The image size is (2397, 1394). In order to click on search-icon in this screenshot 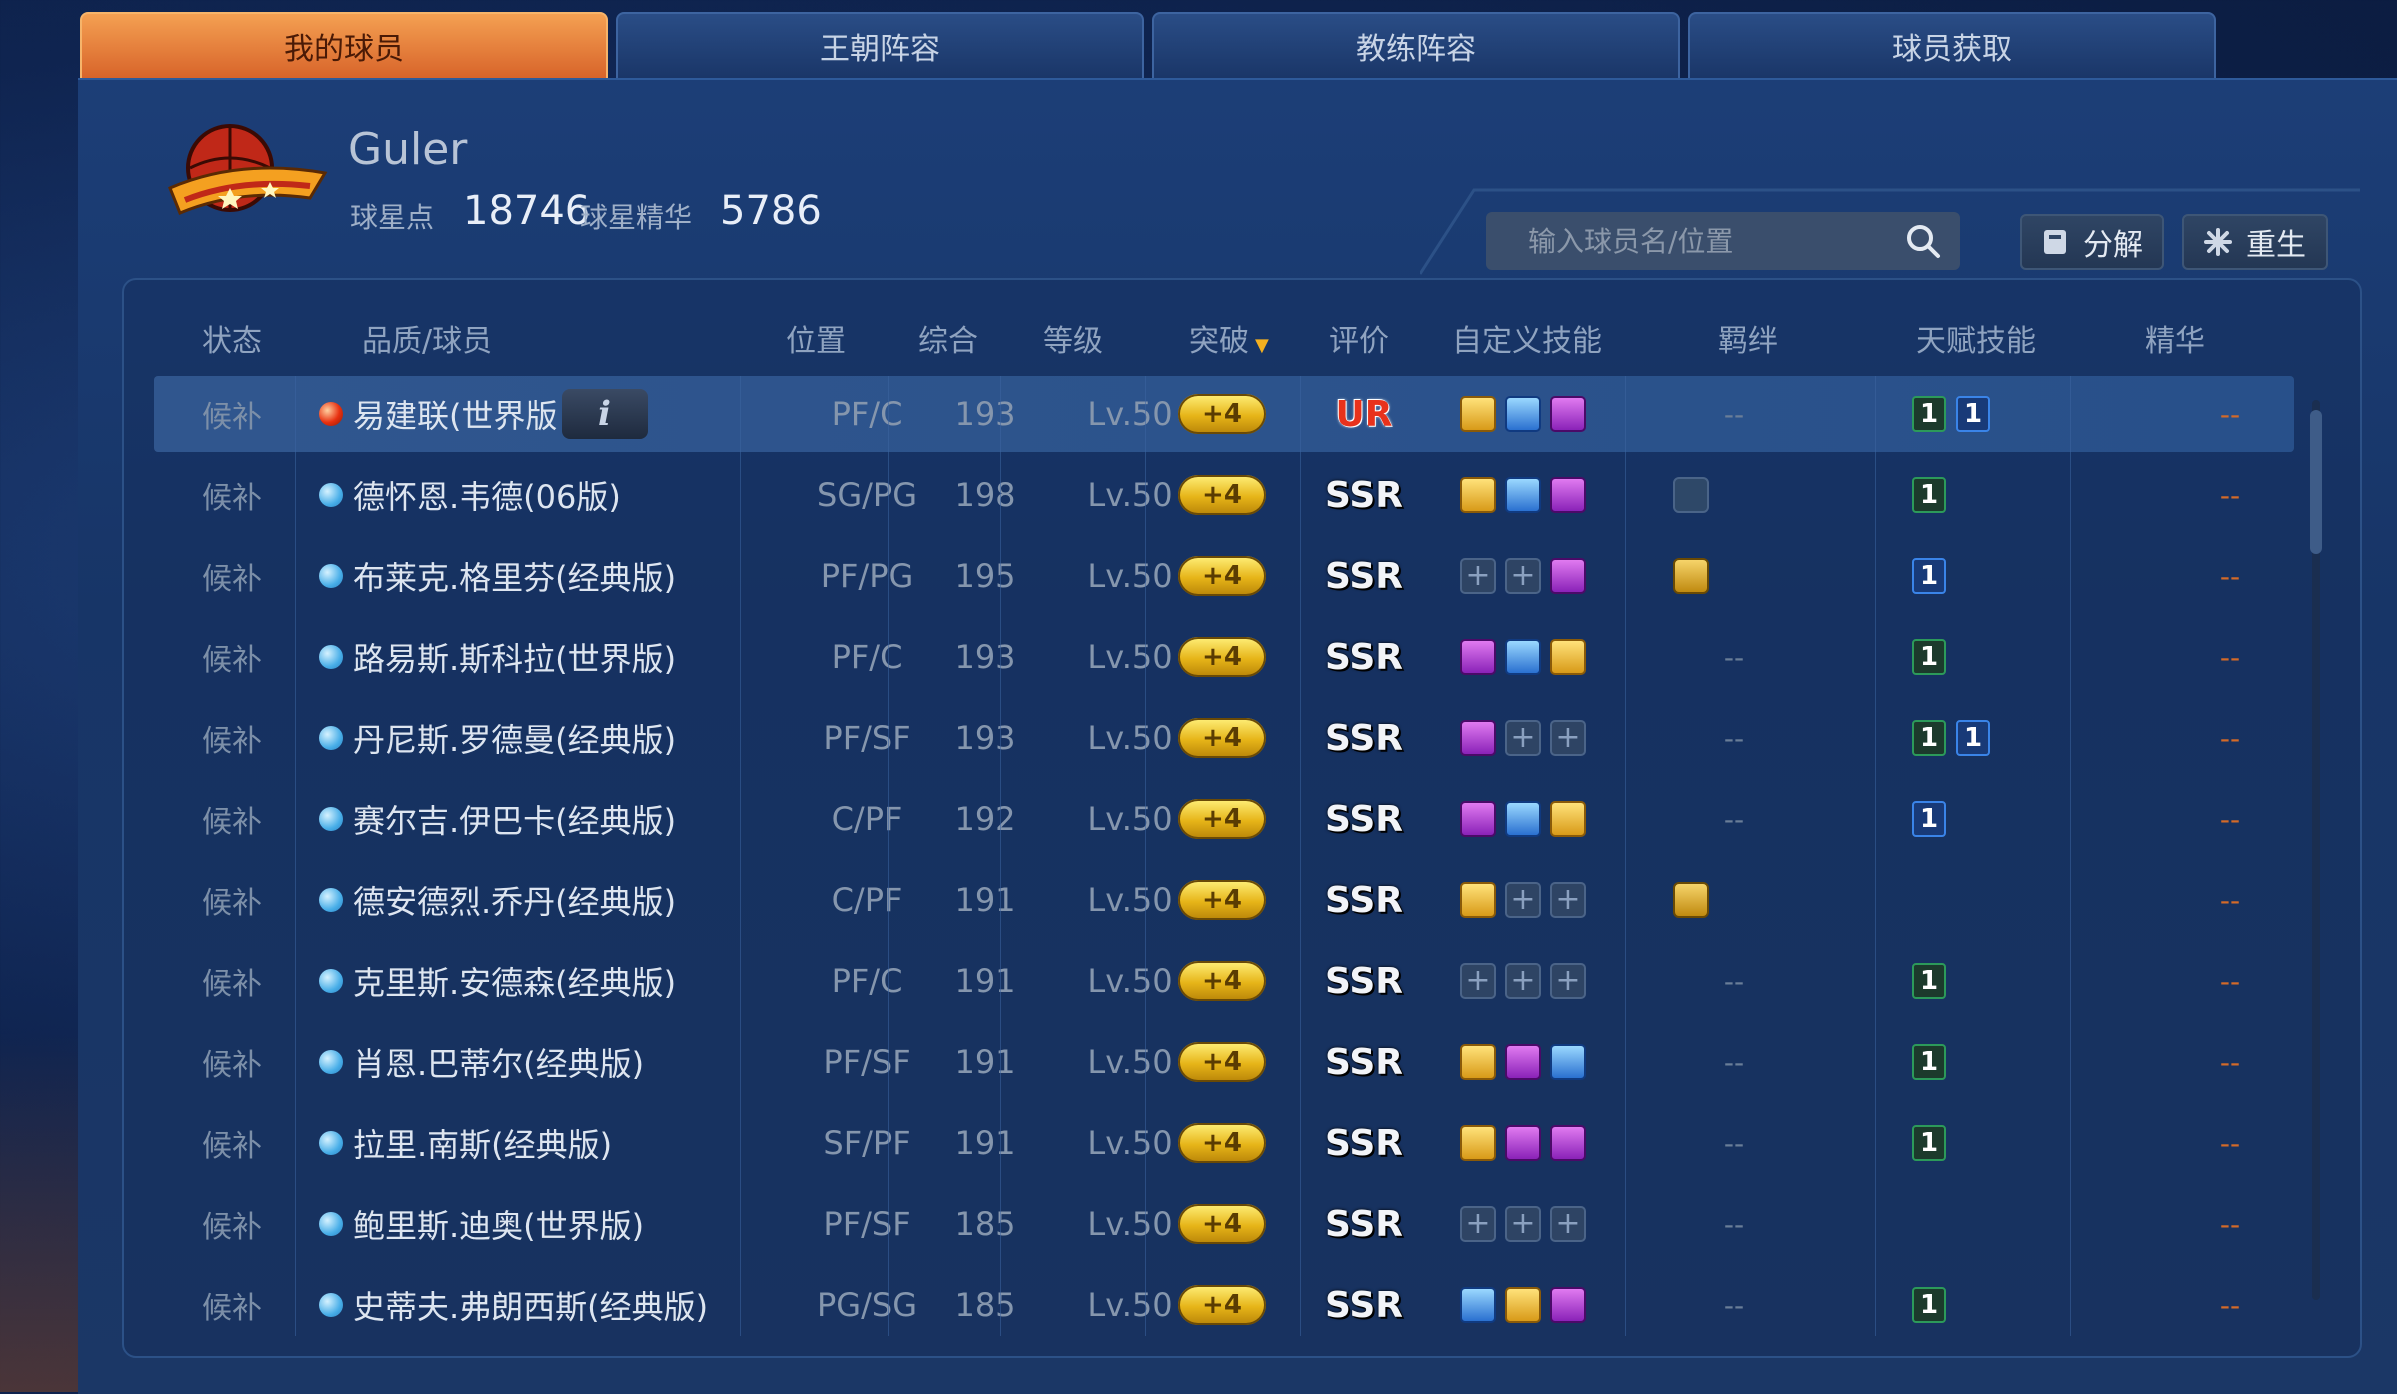, I will do `click(1923, 241)`.